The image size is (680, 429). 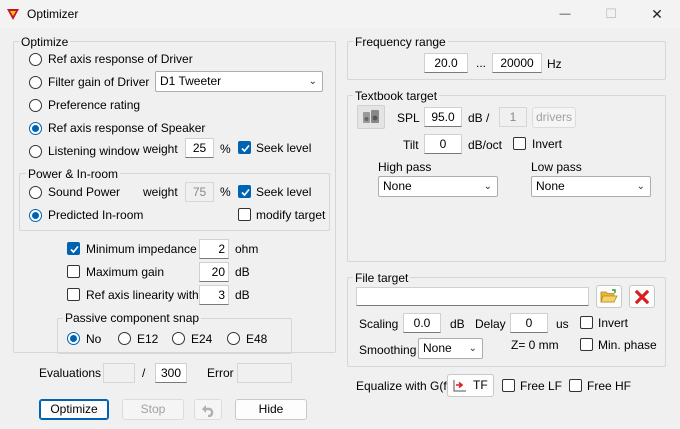 What do you see at coordinates (244, 214) in the screenshot?
I see `modify-target-checkbox` at bounding box center [244, 214].